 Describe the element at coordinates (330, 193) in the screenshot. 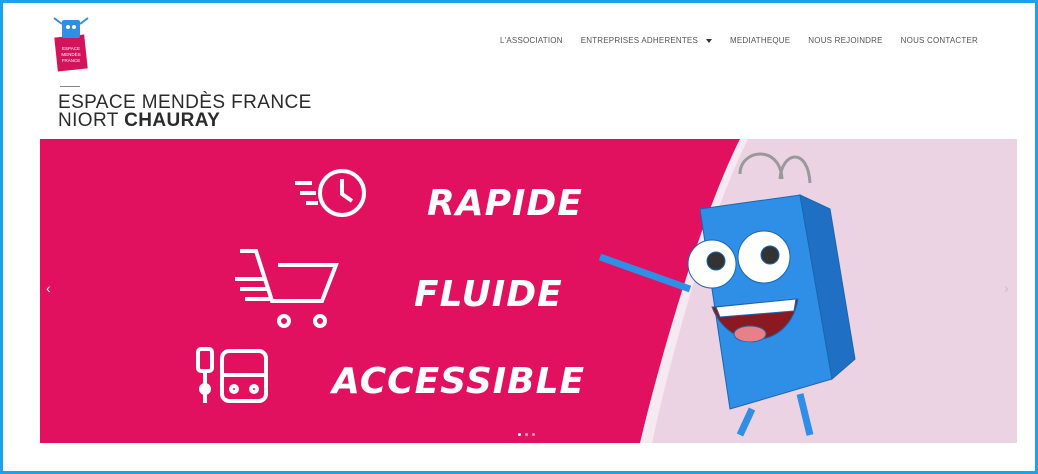

I see `clock-icon` at that location.